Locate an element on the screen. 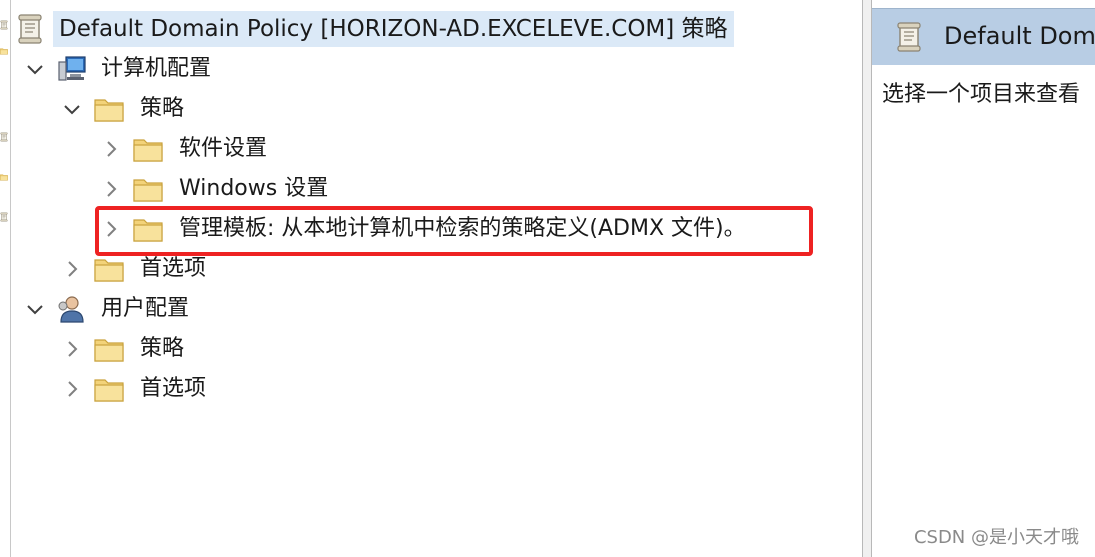  tree-node-user-policies: 策略 is located at coordinates (125, 349).